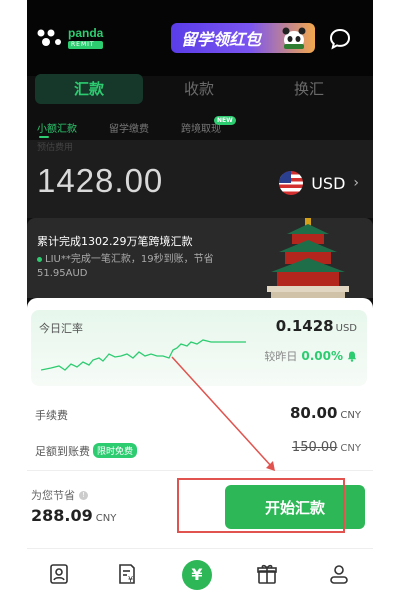 The image size is (400, 600). I want to click on full-amount-label-text: 足额到账费, so click(62, 451).